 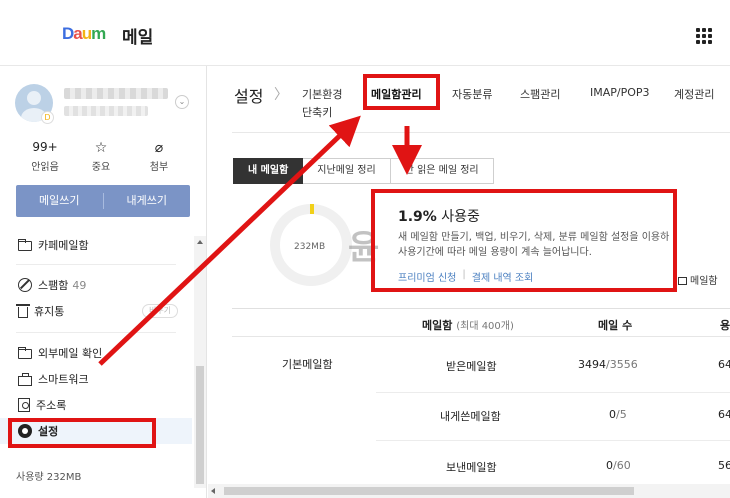 What do you see at coordinates (47, 117) in the screenshot?
I see `avatar-badge: D` at bounding box center [47, 117].